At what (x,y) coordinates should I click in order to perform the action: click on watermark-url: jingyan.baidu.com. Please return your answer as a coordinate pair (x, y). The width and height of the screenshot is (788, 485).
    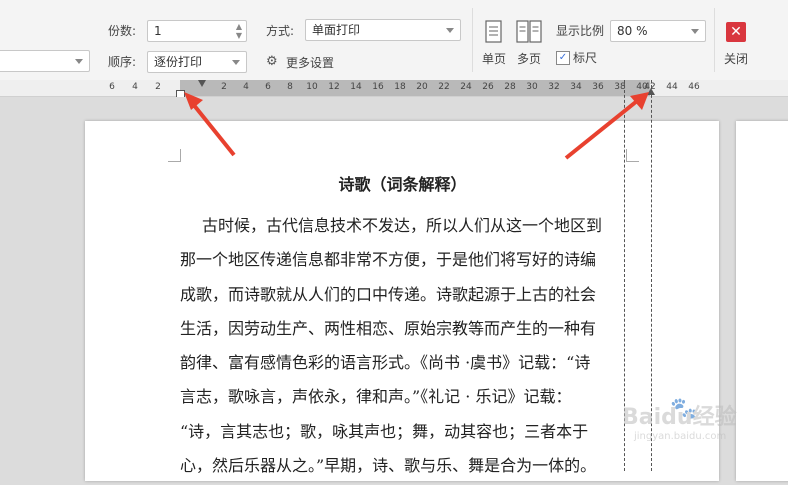
    Looking at the image, I should click on (680, 436).